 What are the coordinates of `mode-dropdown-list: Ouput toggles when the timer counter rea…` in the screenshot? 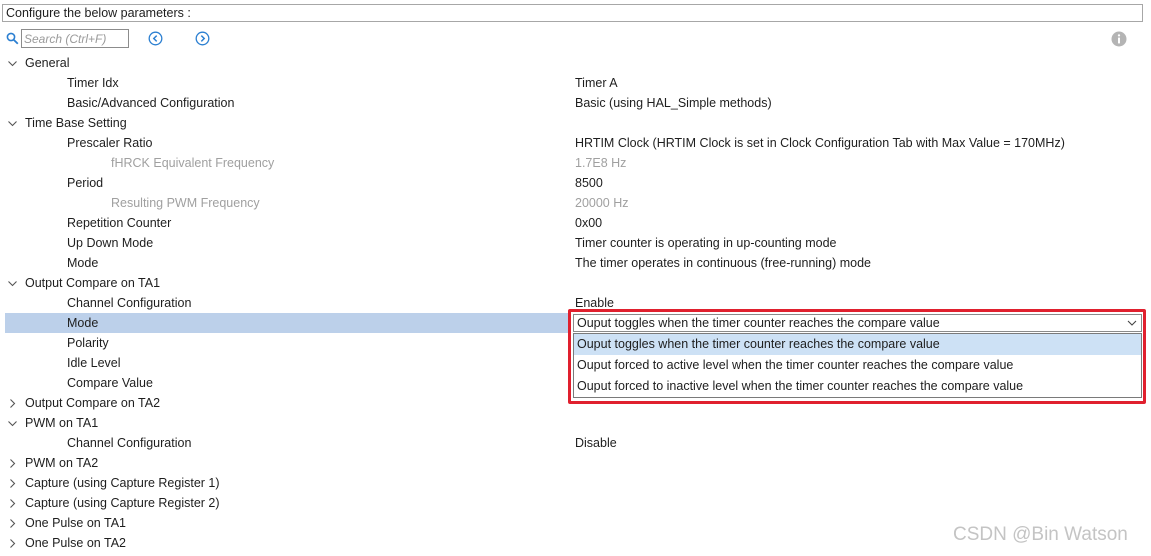 It's located at (857, 365).